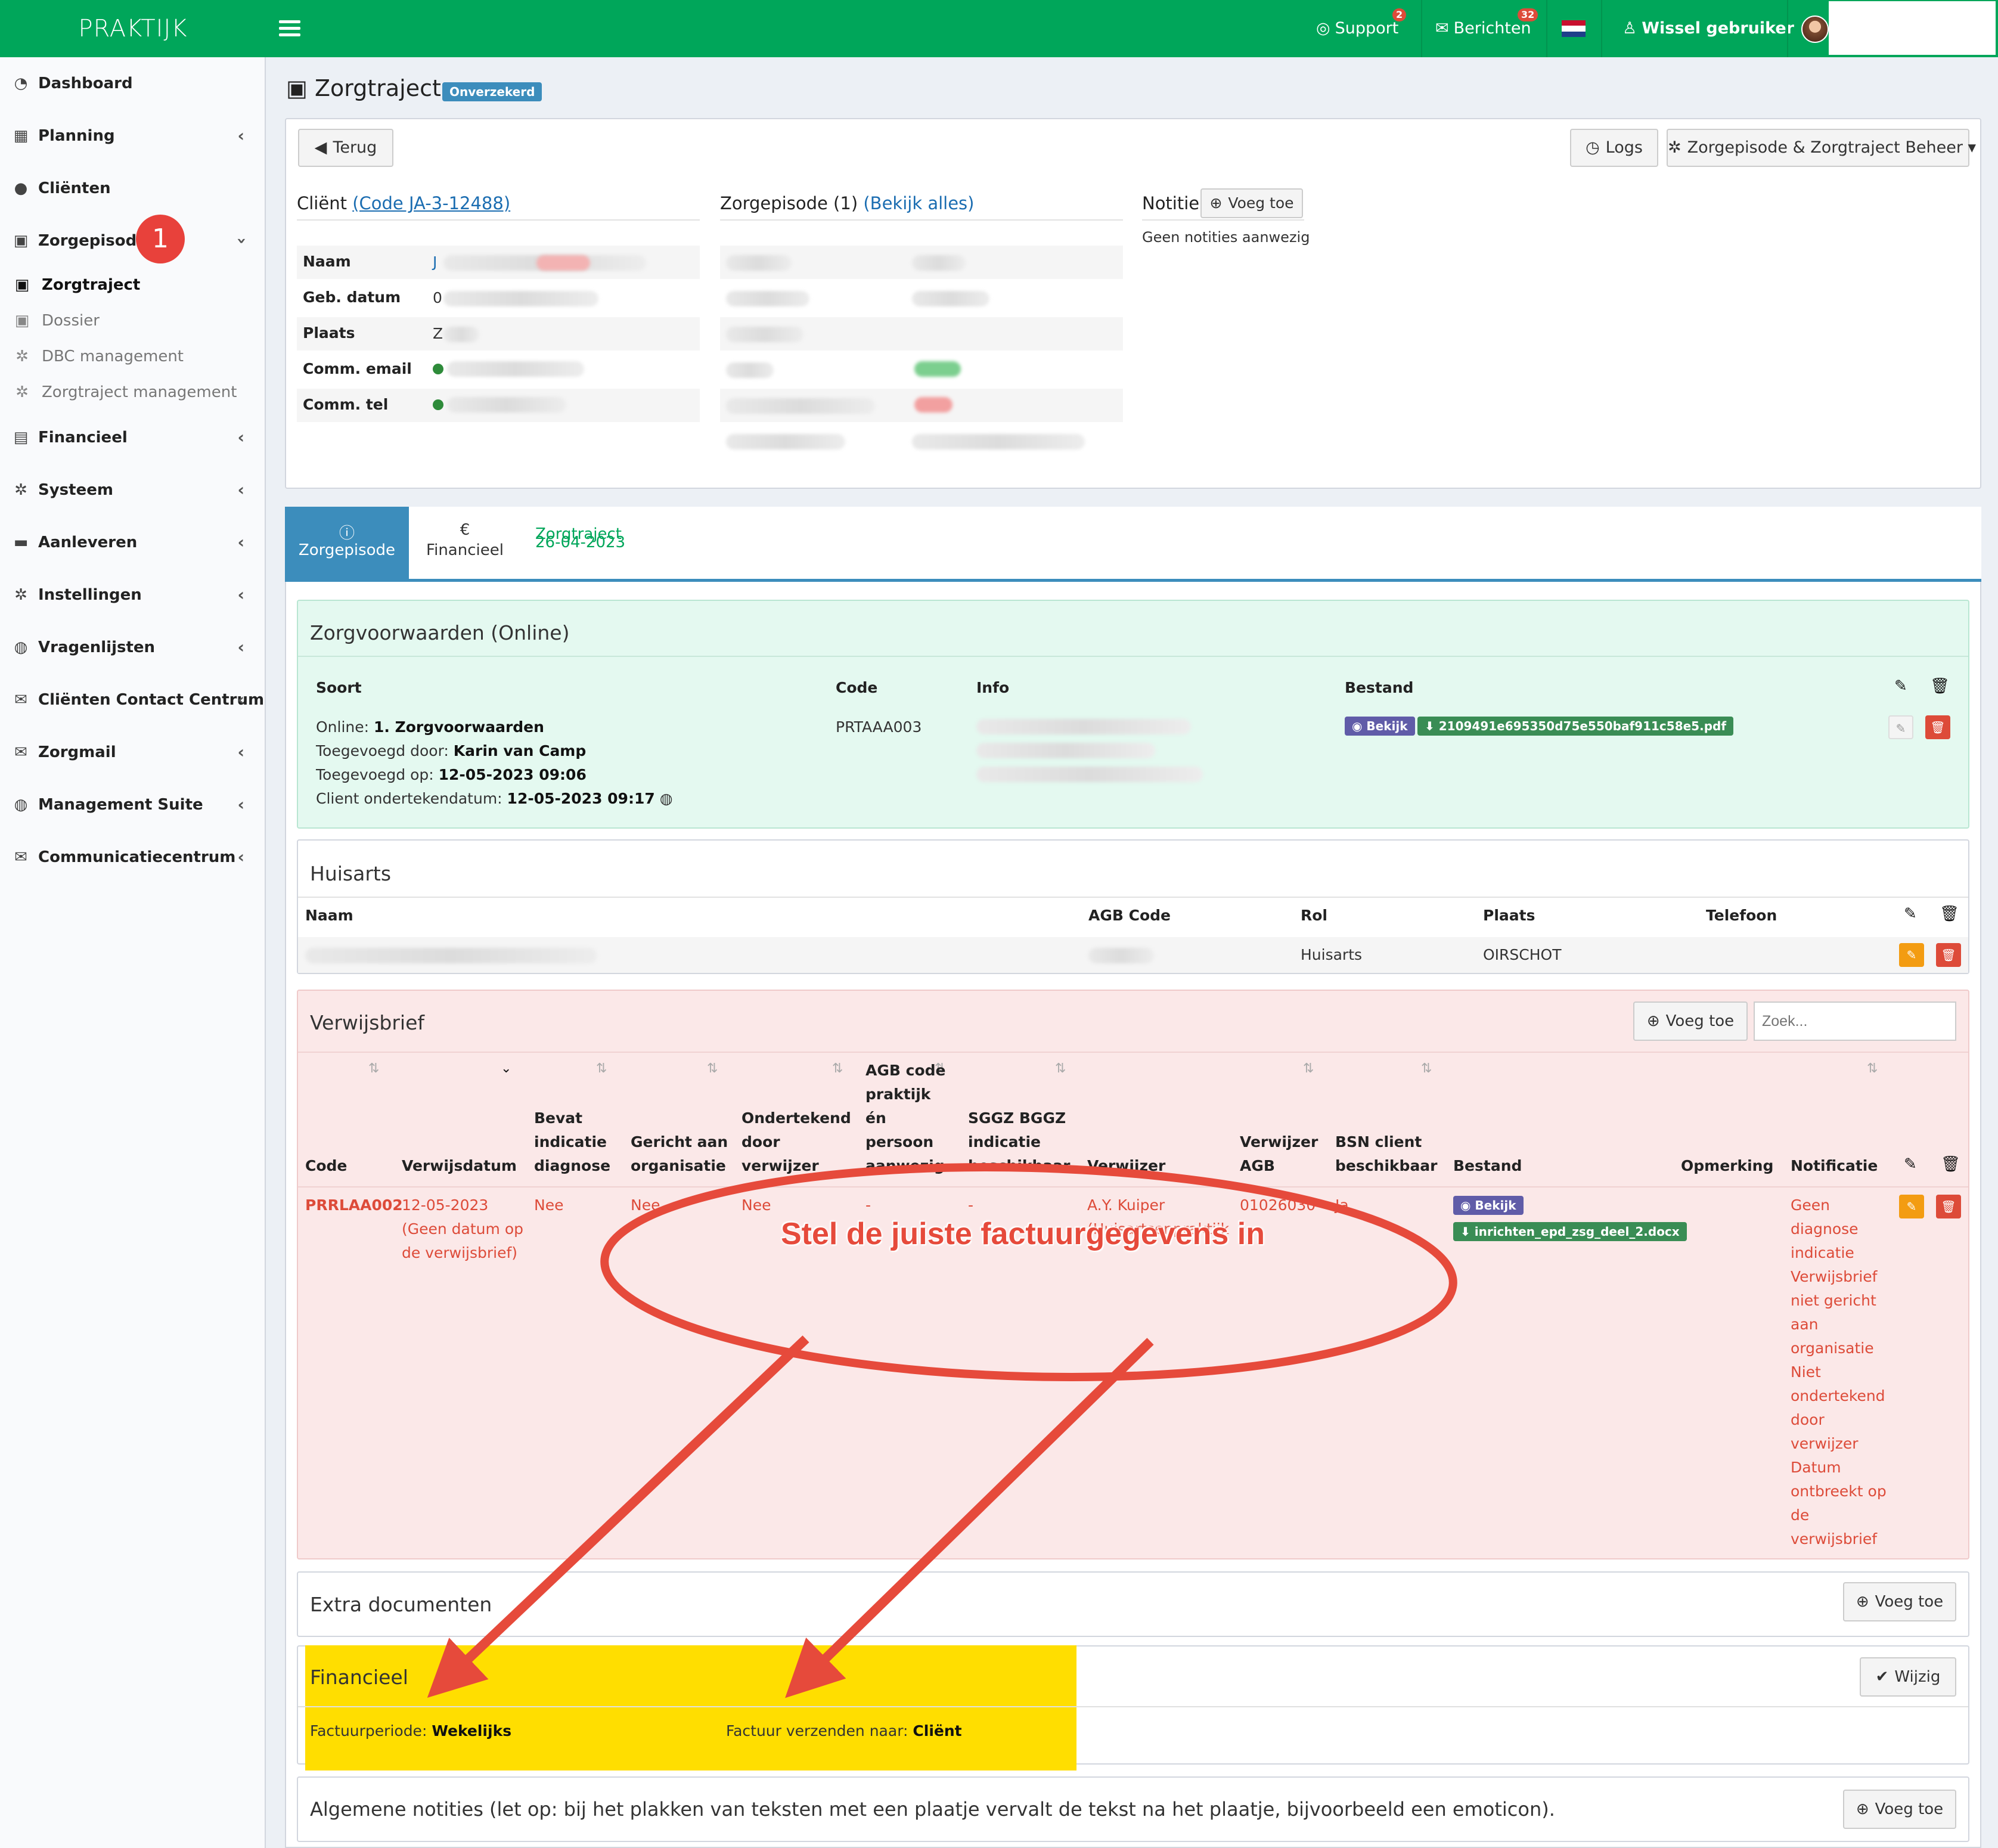  I want to click on annotation-ellipse, so click(1028, 1272).